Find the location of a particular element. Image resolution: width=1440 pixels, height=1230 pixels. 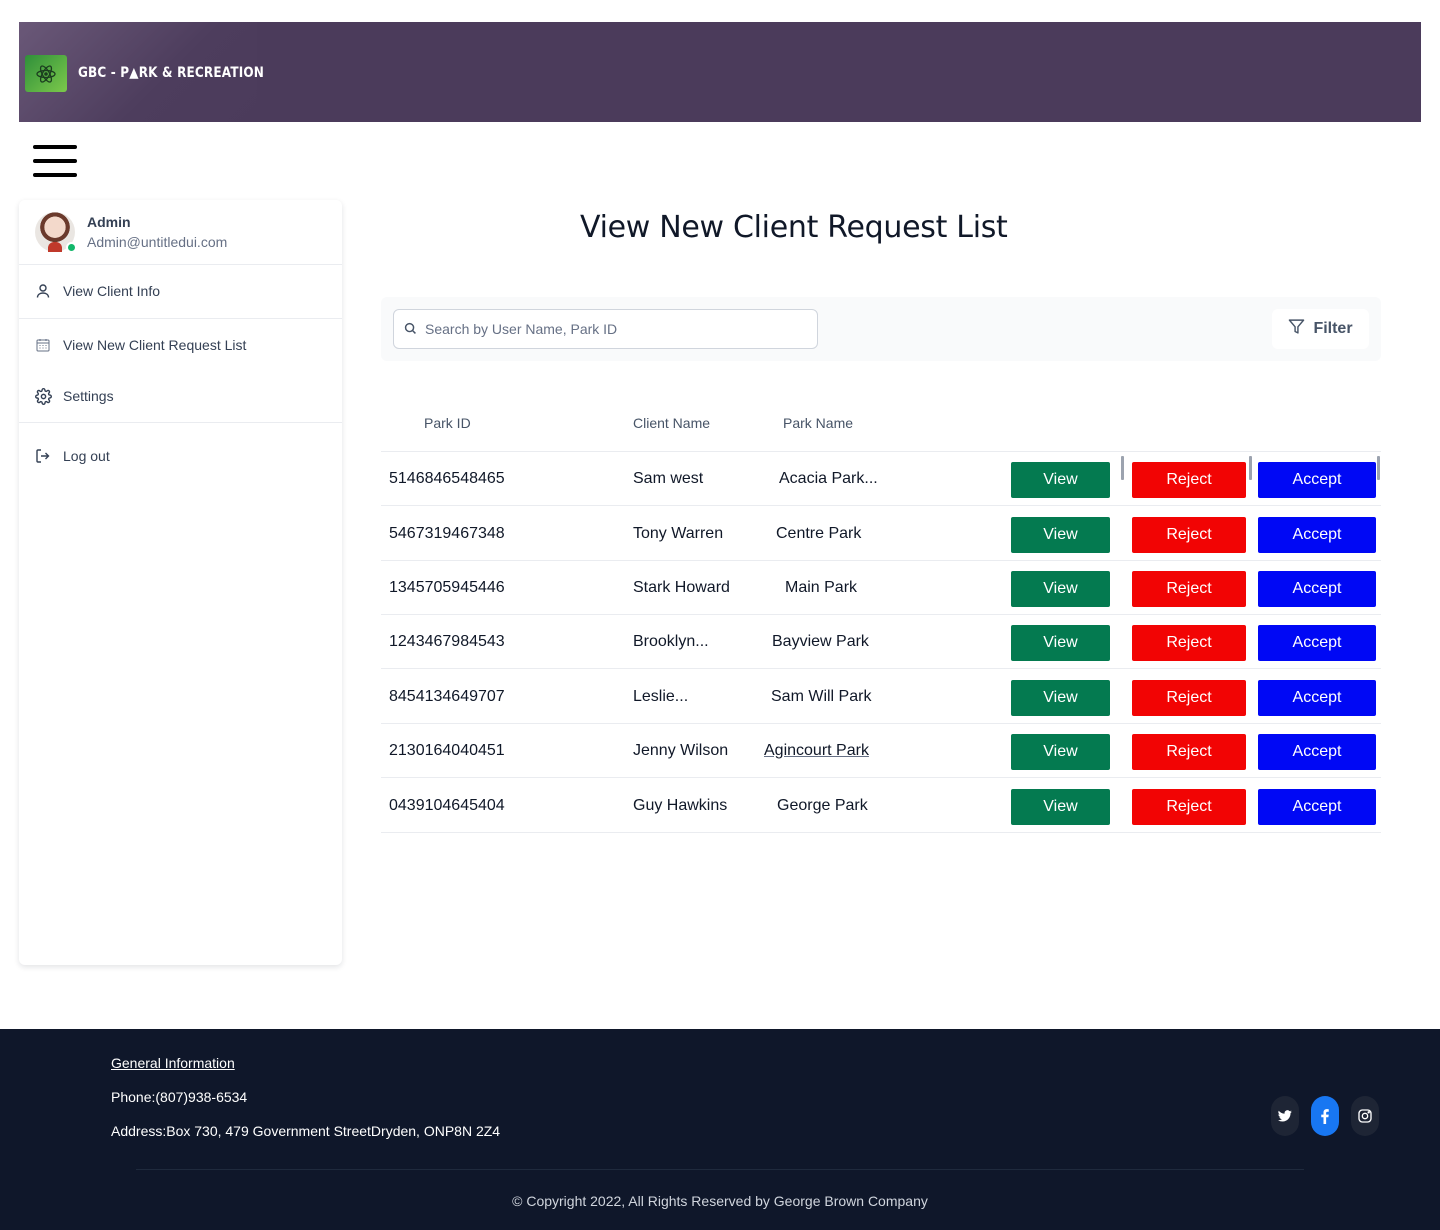

cell-client-name: Guy Hawkins is located at coordinates (680, 805).